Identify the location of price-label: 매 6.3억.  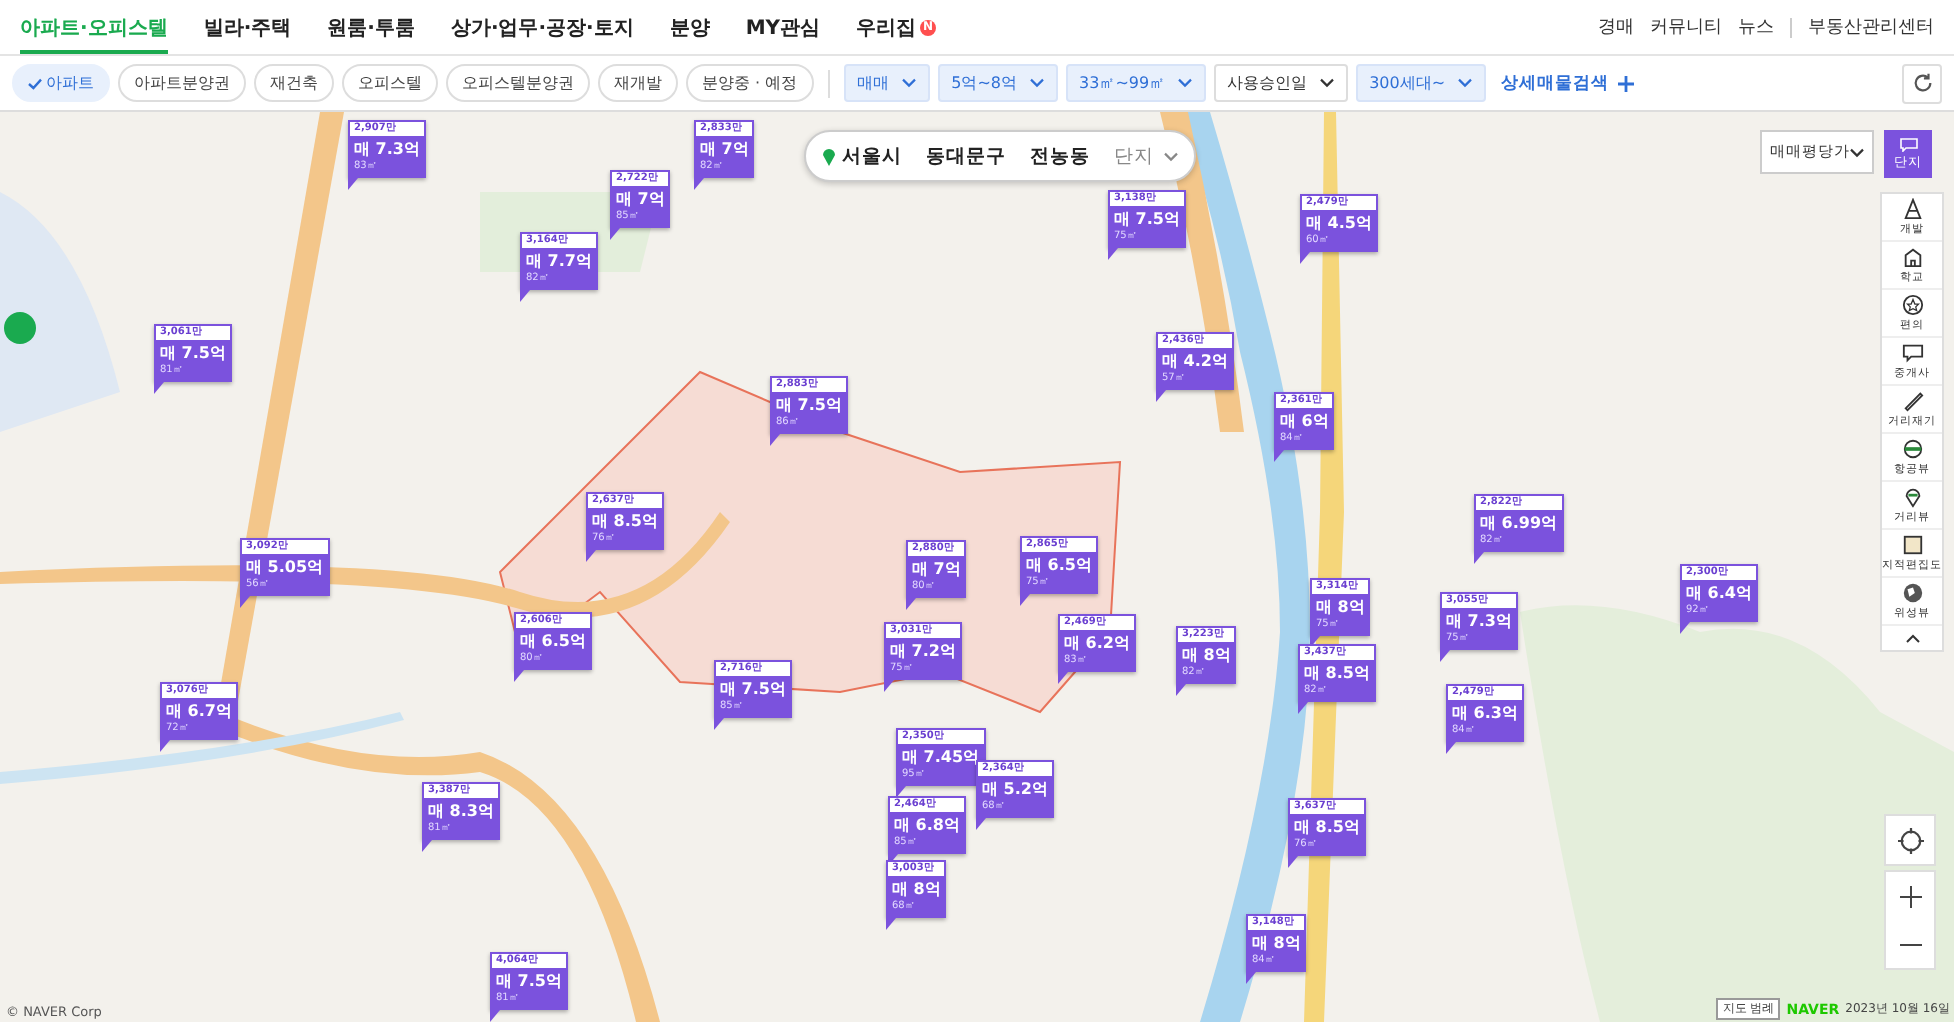
(1485, 713).